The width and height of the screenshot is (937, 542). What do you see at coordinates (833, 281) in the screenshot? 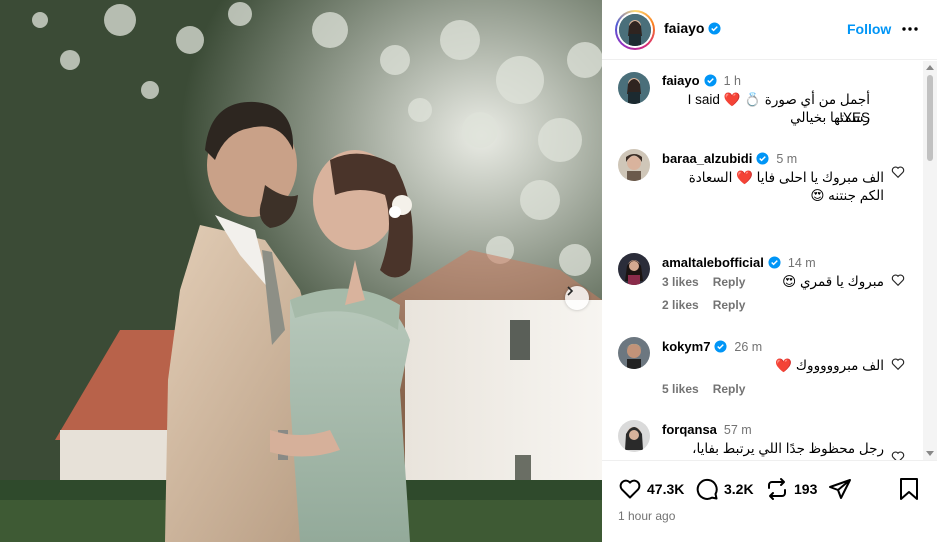
I see `comment-text-line-1: مبروك يا قمري 😍` at bounding box center [833, 281].